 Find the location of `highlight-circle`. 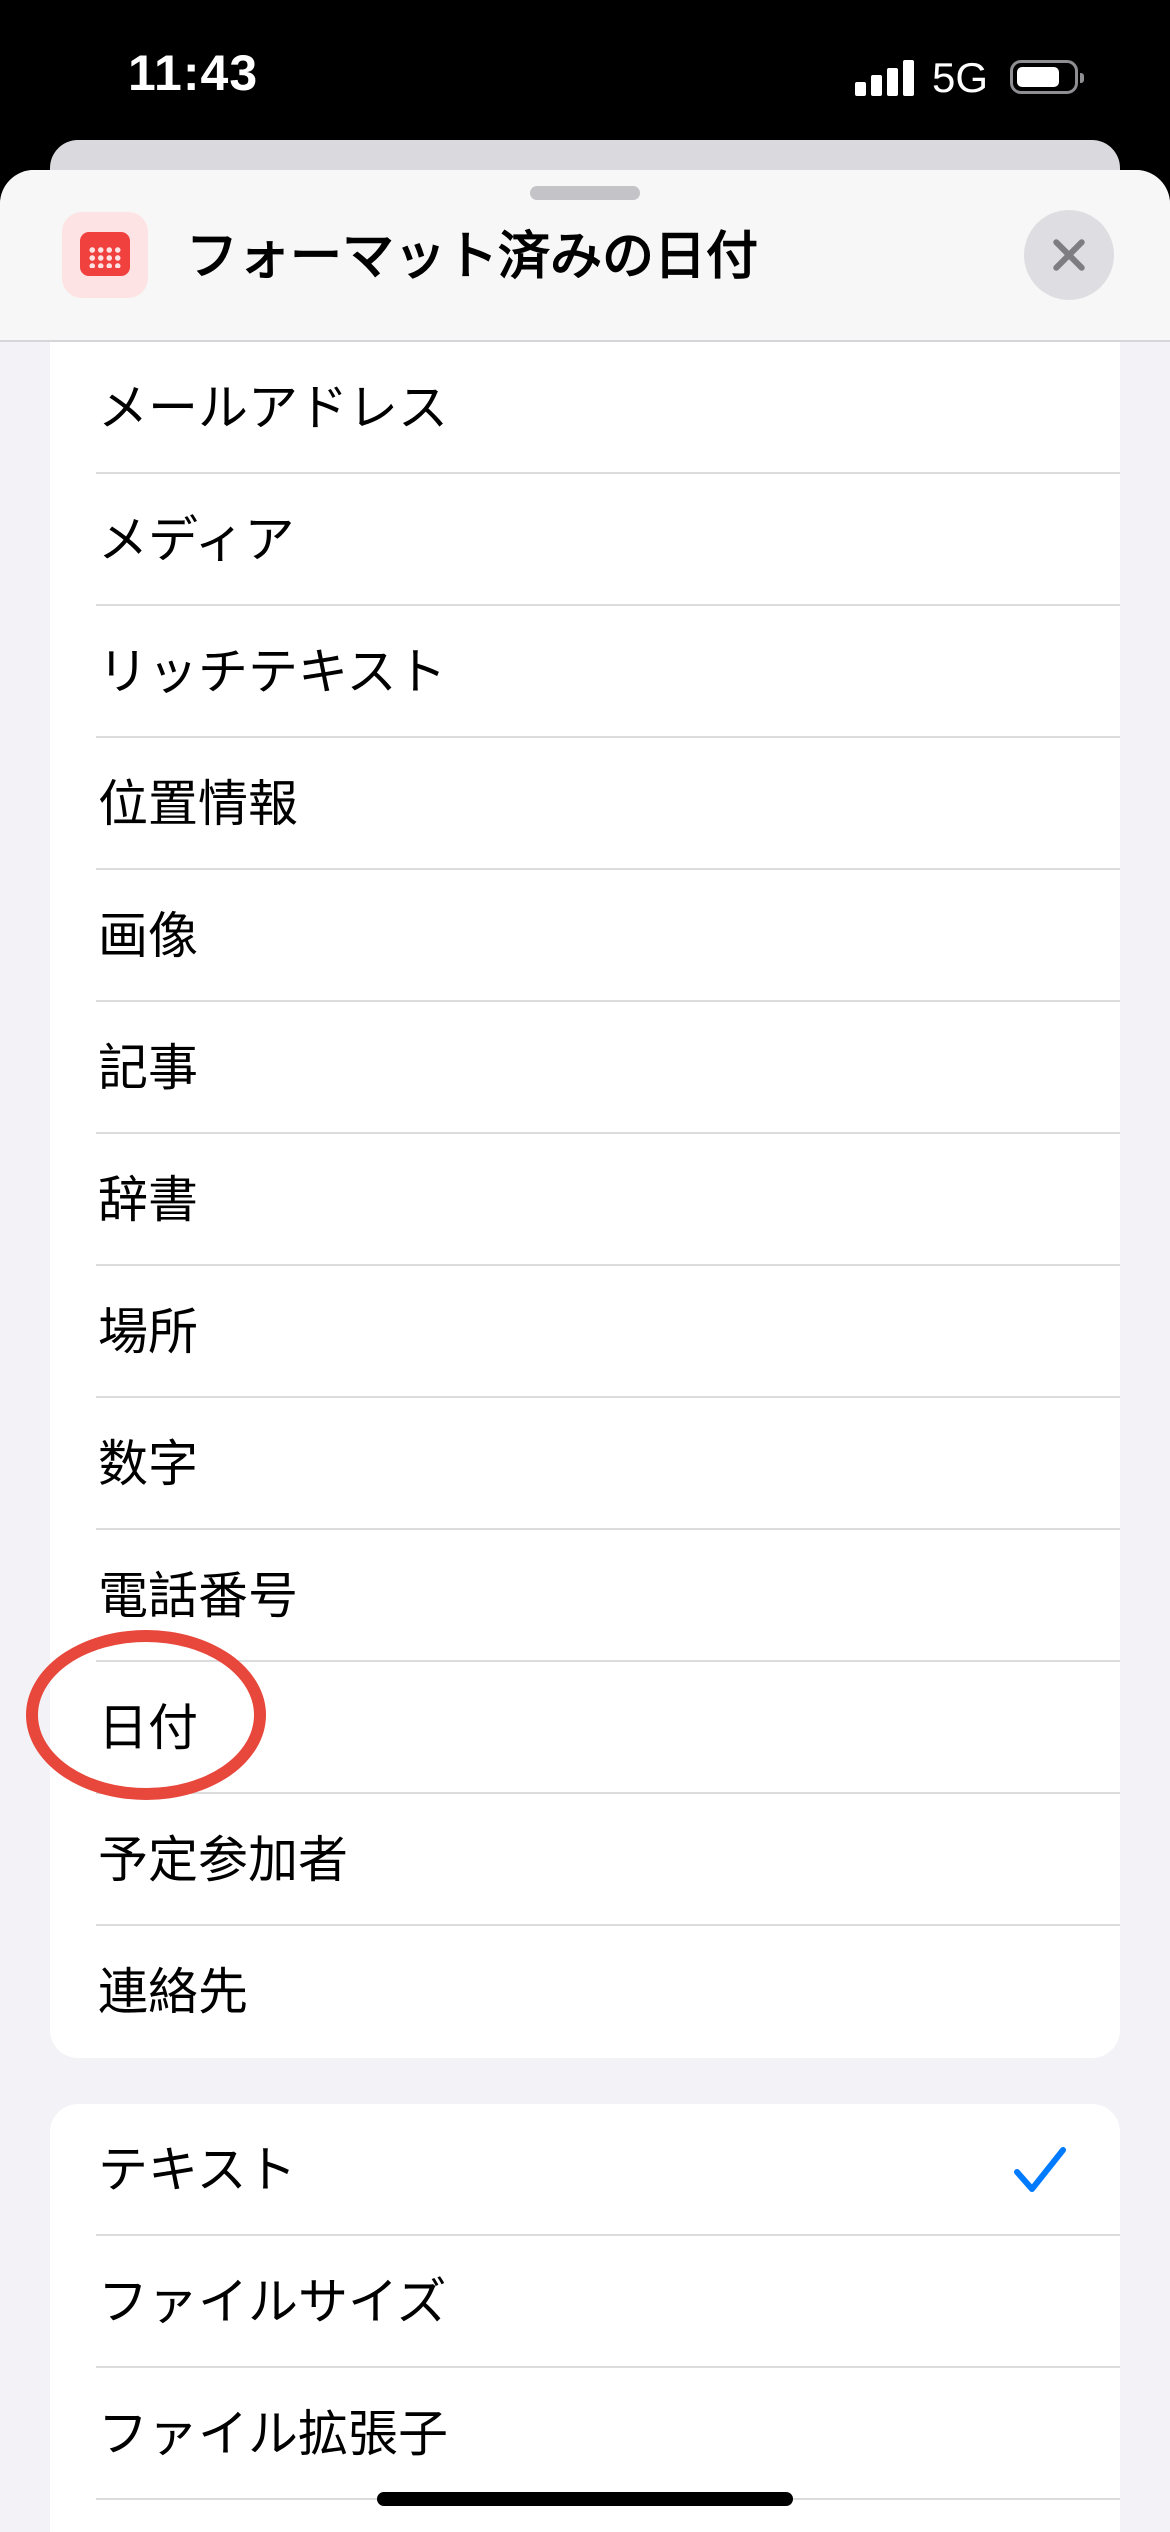

highlight-circle is located at coordinates (146, 1715).